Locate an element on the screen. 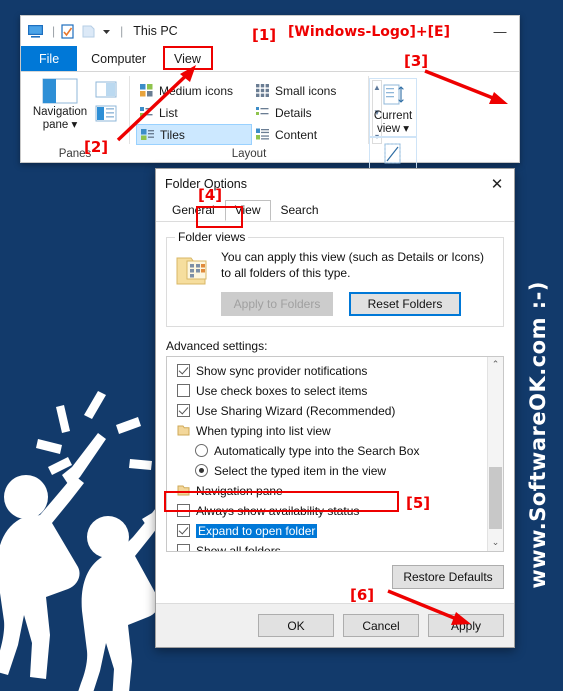 The image size is (563, 691). content-icon is located at coordinates (262, 134).